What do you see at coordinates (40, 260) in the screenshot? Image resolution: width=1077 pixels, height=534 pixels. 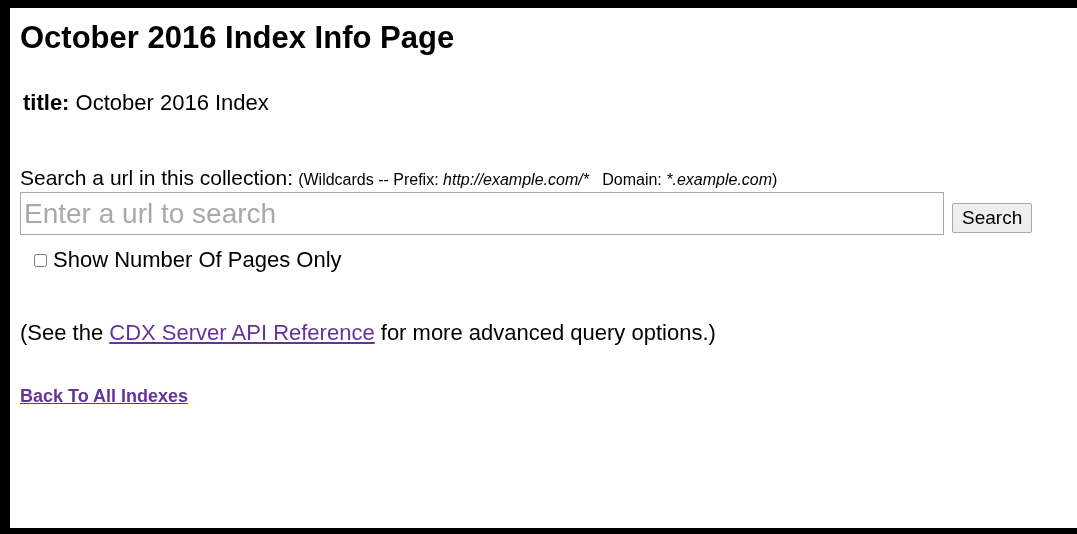 I see `pages-only-checkbox` at bounding box center [40, 260].